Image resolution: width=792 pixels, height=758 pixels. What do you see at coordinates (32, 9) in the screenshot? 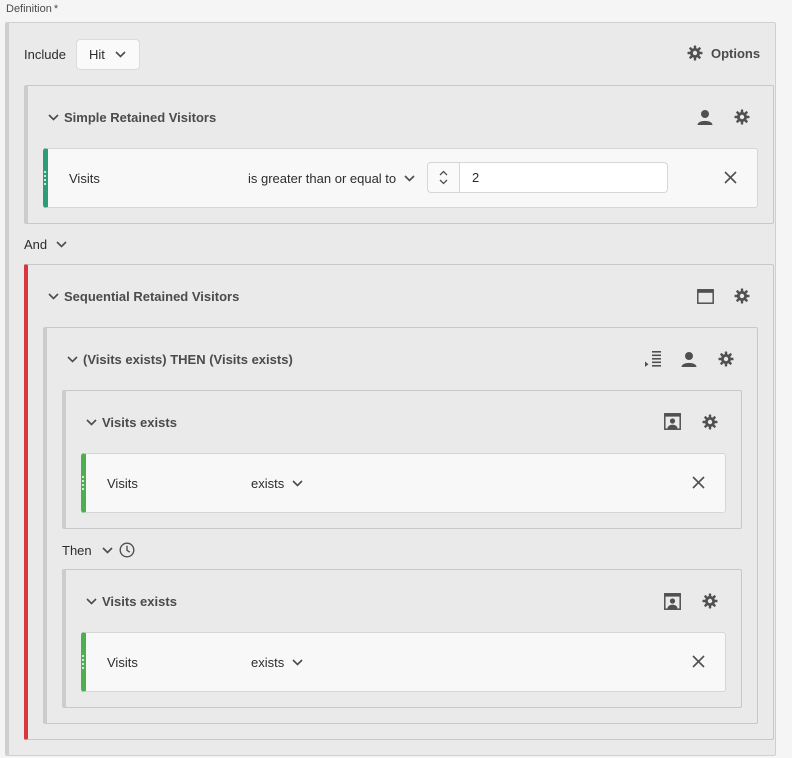
I see `definition-label: Definition *` at bounding box center [32, 9].